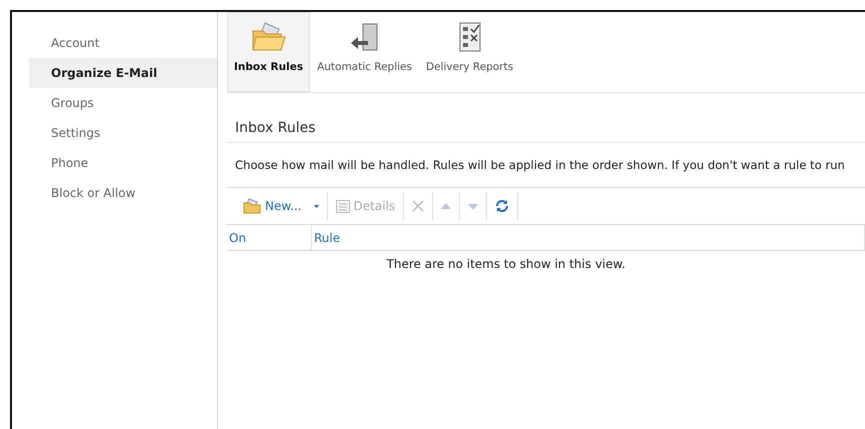 The image size is (865, 429). What do you see at coordinates (418, 206) in the screenshot?
I see `close-icon` at bounding box center [418, 206].